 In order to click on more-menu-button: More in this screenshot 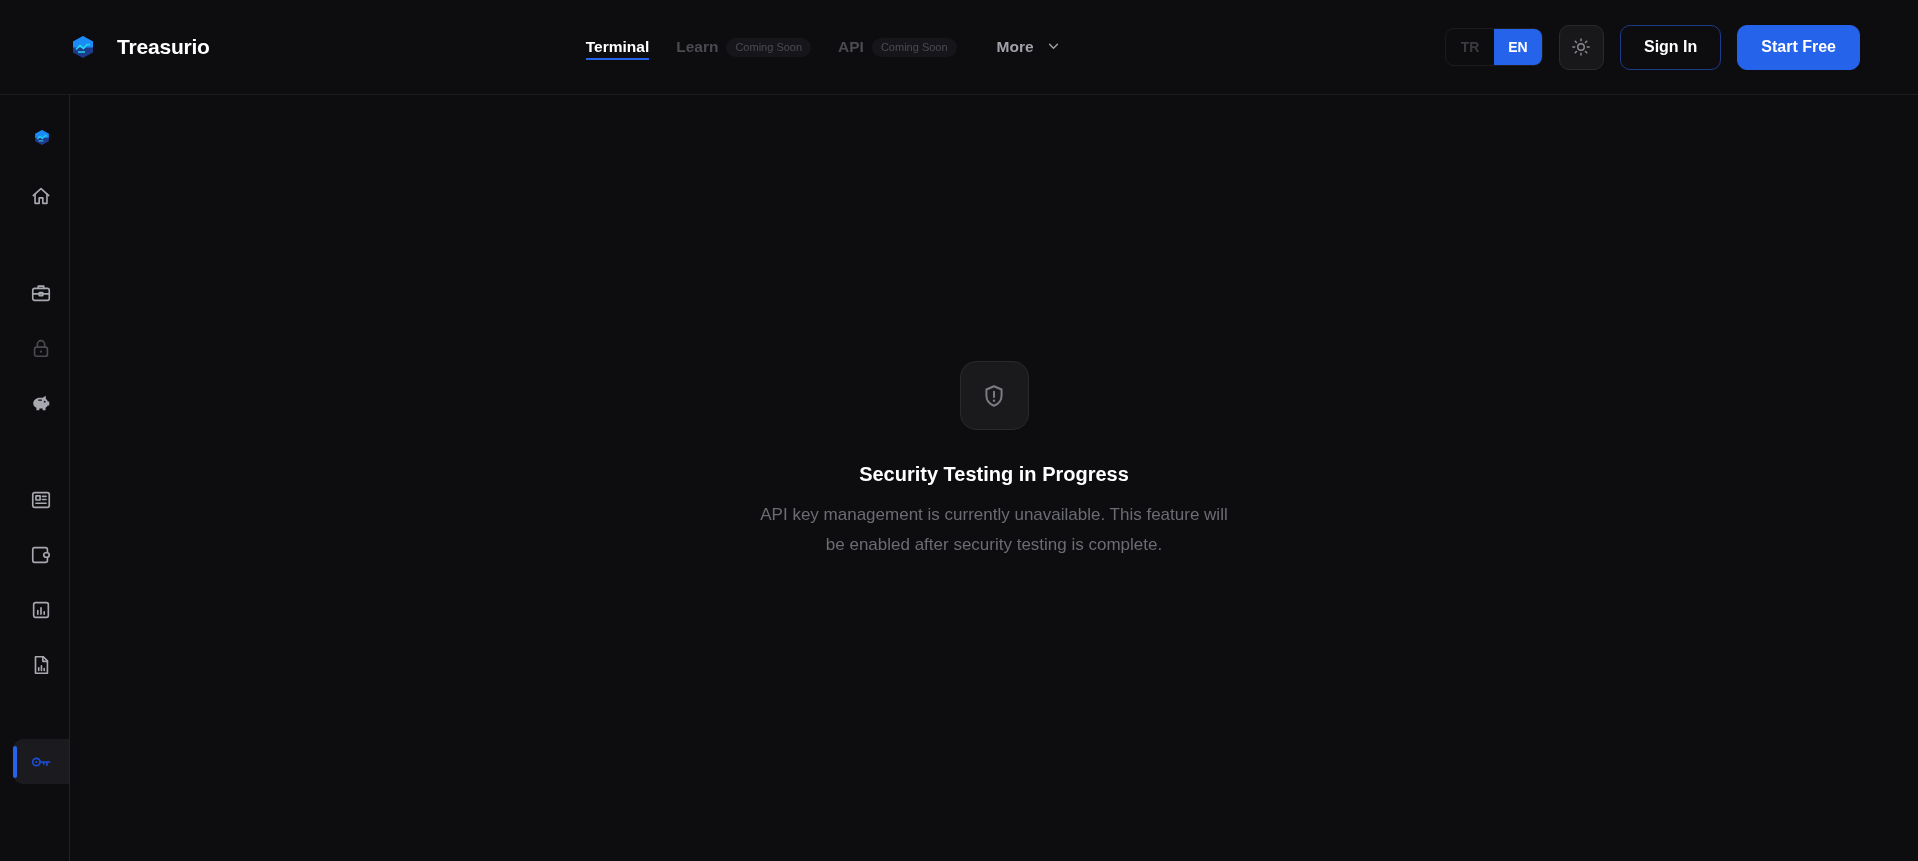, I will do `click(1027, 47)`.